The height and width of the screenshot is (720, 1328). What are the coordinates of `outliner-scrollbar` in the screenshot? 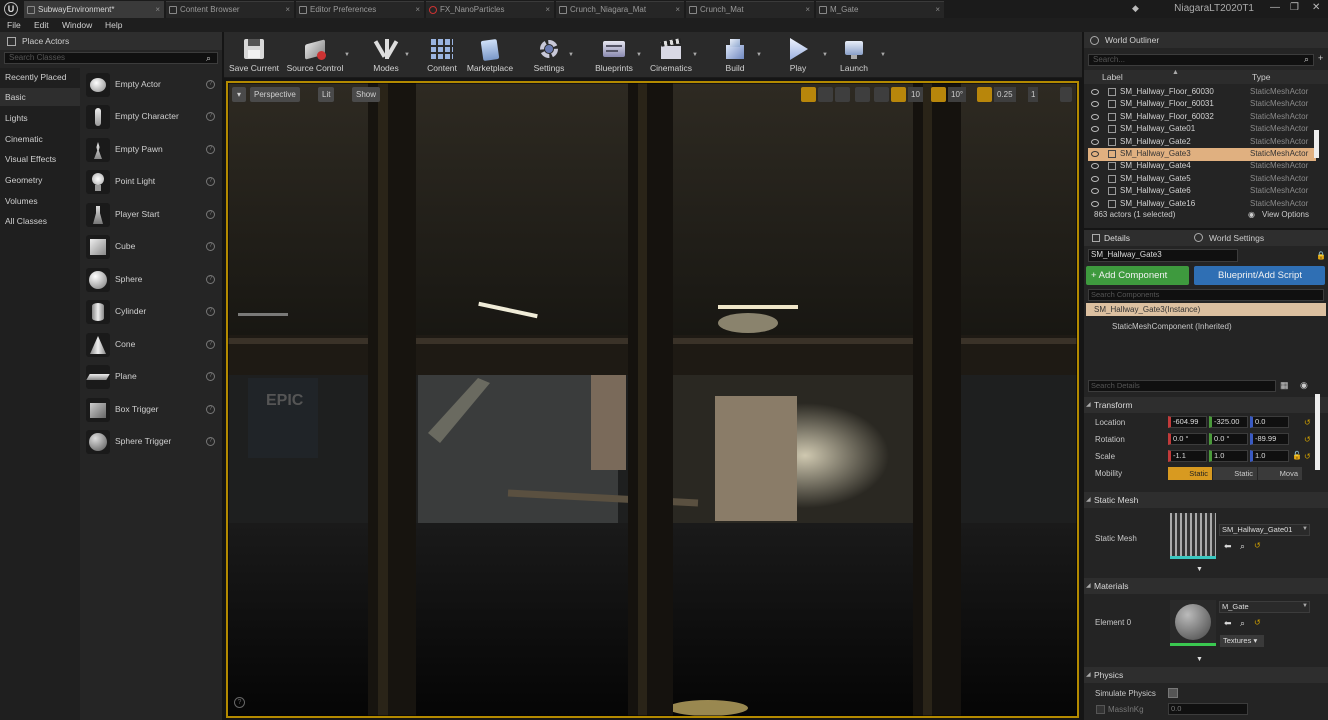 It's located at (1316, 144).